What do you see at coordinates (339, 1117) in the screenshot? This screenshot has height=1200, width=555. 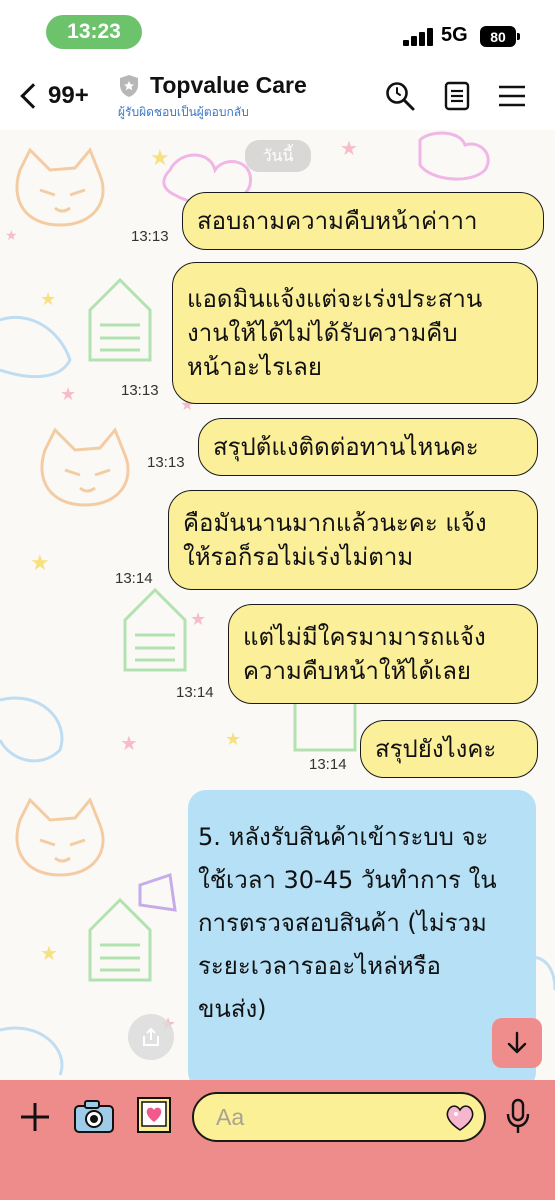 I see `message-input: Aa` at bounding box center [339, 1117].